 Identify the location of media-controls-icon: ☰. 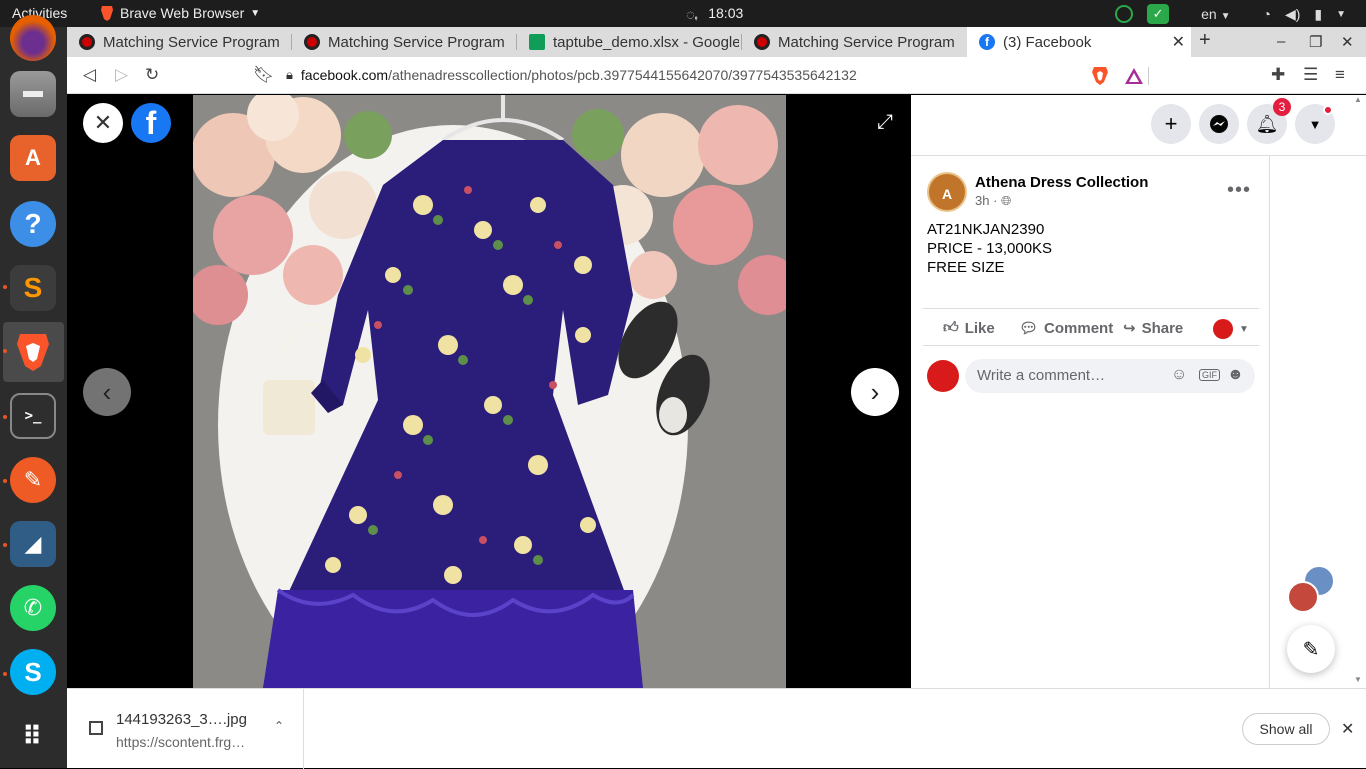
(1310, 75).